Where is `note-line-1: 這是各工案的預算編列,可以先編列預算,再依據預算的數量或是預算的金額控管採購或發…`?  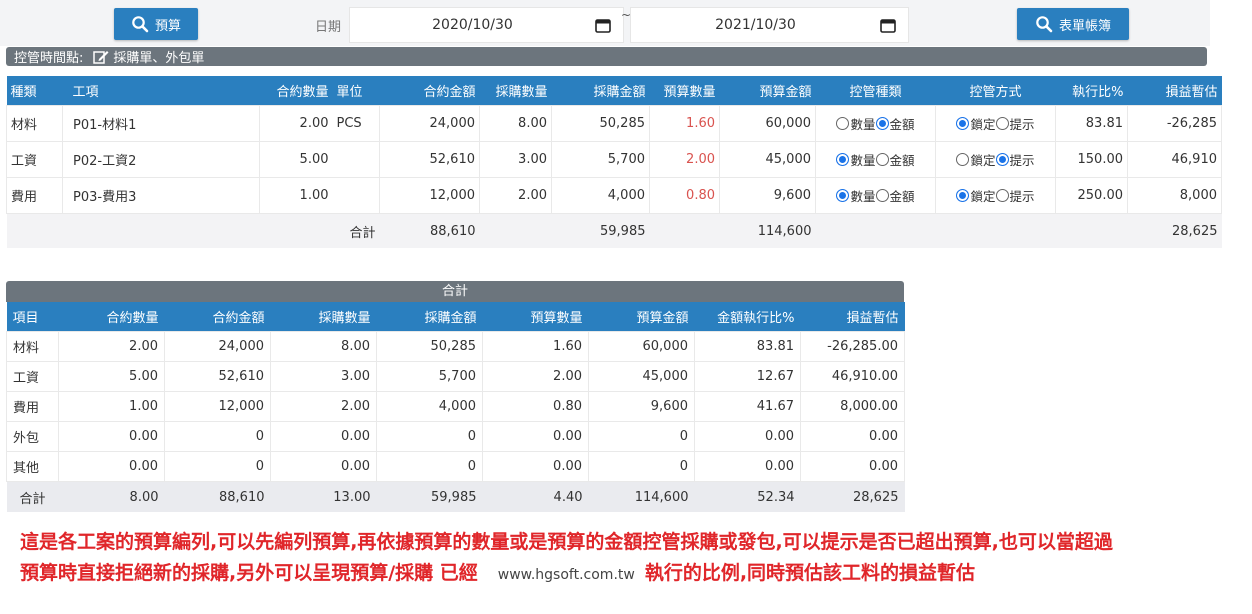 note-line-1: 這是各工案的預算編列,可以先編列預算,再依據預算的數量或是預算的金額控管採購或發… is located at coordinates (566, 542).